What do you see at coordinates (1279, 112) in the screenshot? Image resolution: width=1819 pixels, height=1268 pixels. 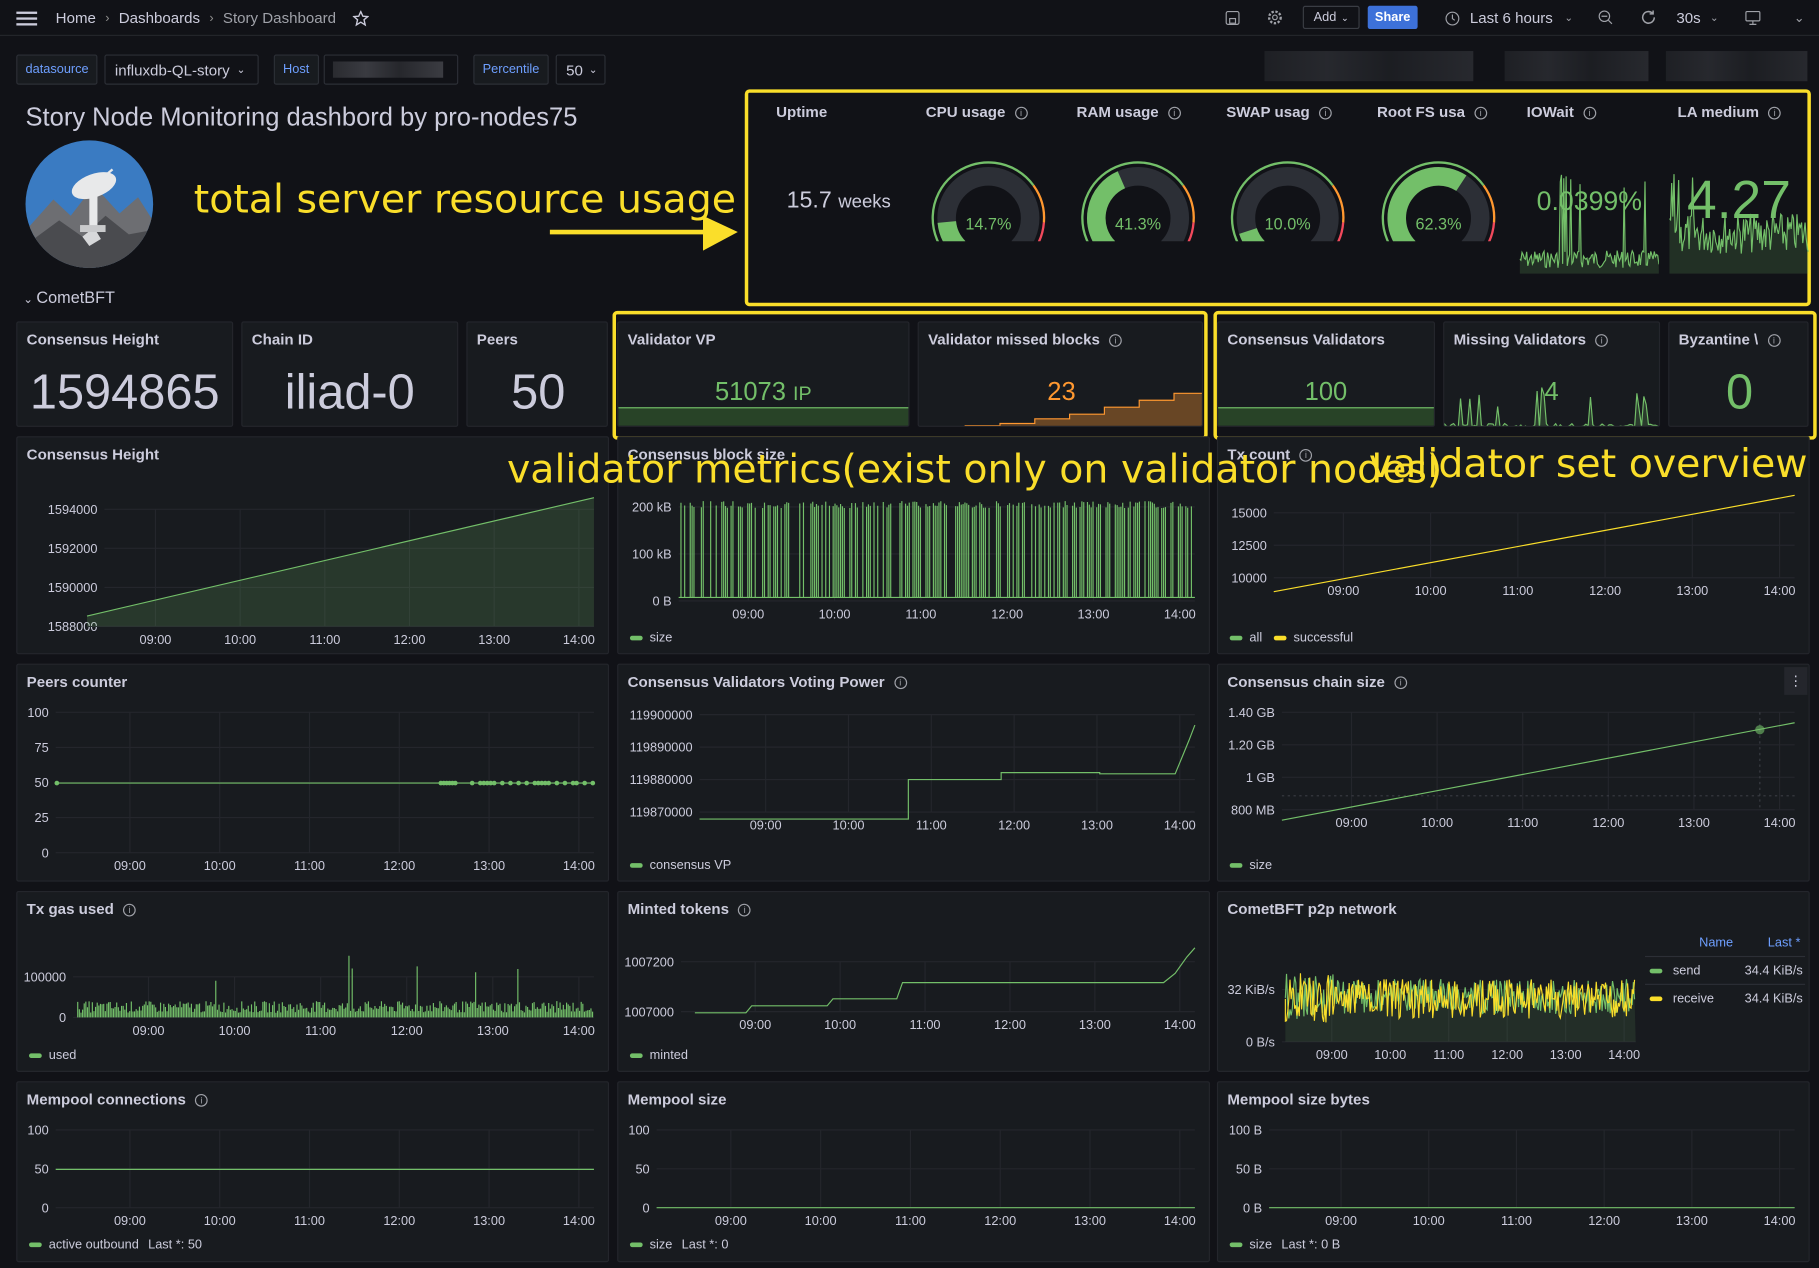 I see `swap-title: SWAP usag i` at bounding box center [1279, 112].